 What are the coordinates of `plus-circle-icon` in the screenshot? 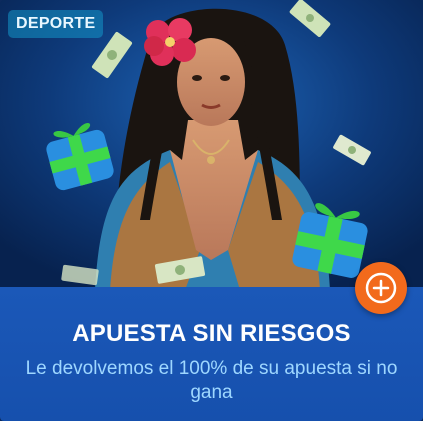 It's located at (381, 288).